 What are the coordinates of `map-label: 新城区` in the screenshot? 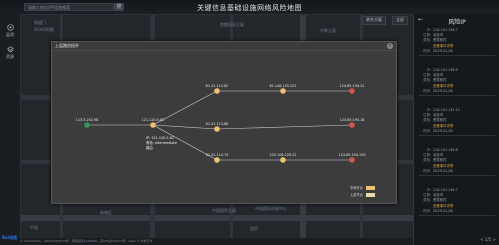 It's located at (106, 212).